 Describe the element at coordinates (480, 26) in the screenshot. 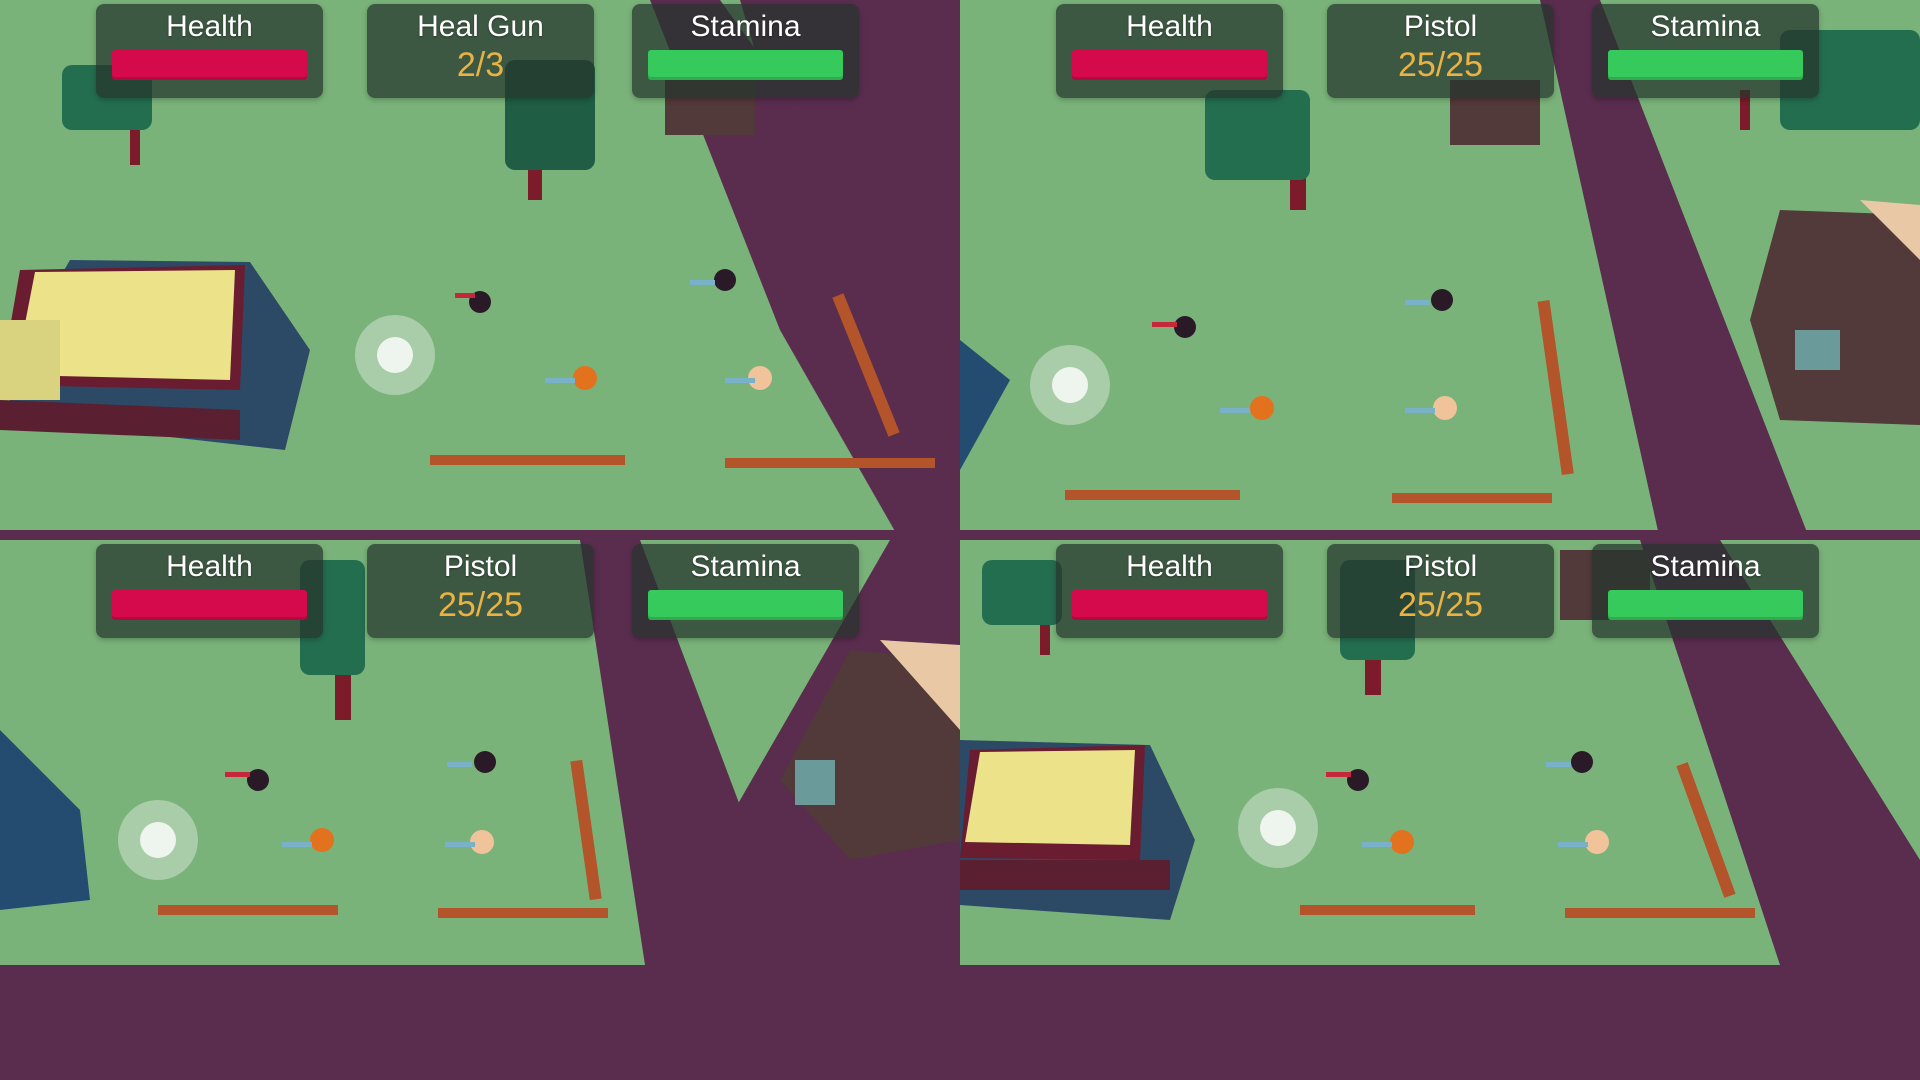

I see `weapon-label: Heal Gun` at that location.